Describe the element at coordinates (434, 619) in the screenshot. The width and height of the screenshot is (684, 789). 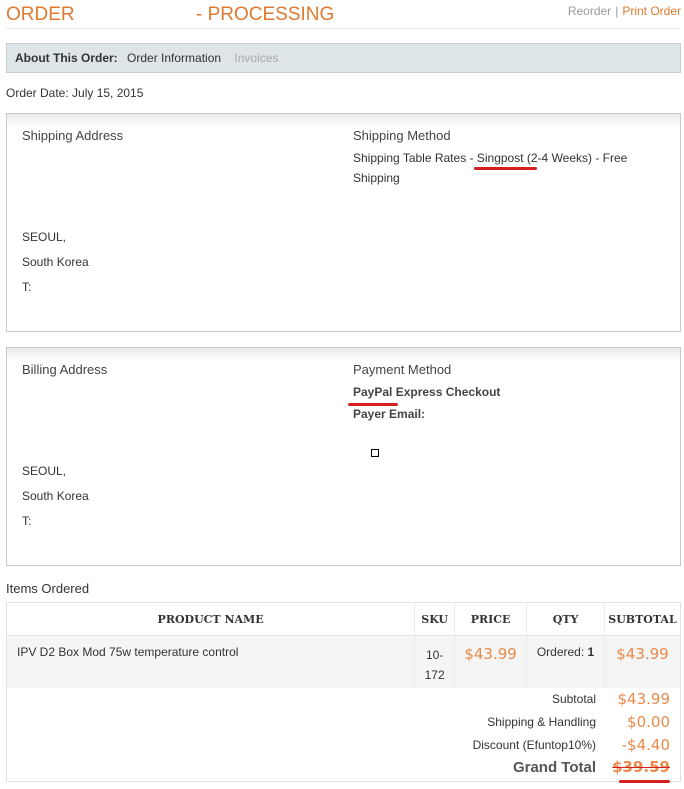
I see `column-header-sku: SKU` at that location.